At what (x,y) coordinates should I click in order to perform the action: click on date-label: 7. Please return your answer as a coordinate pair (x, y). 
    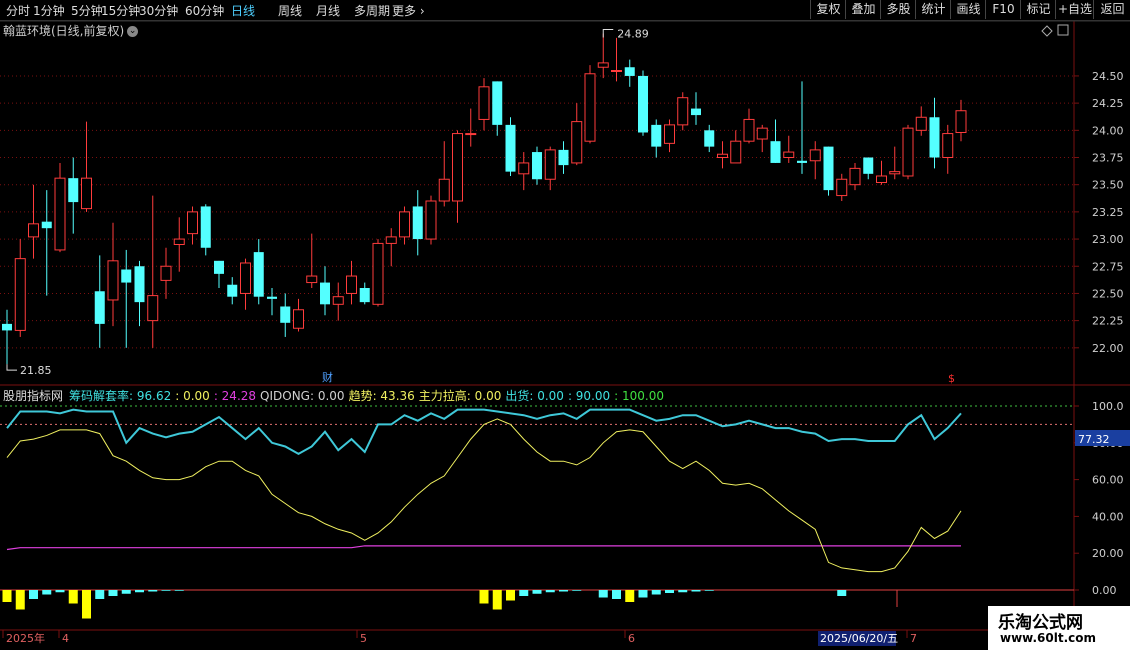
    Looking at the image, I should click on (913, 638).